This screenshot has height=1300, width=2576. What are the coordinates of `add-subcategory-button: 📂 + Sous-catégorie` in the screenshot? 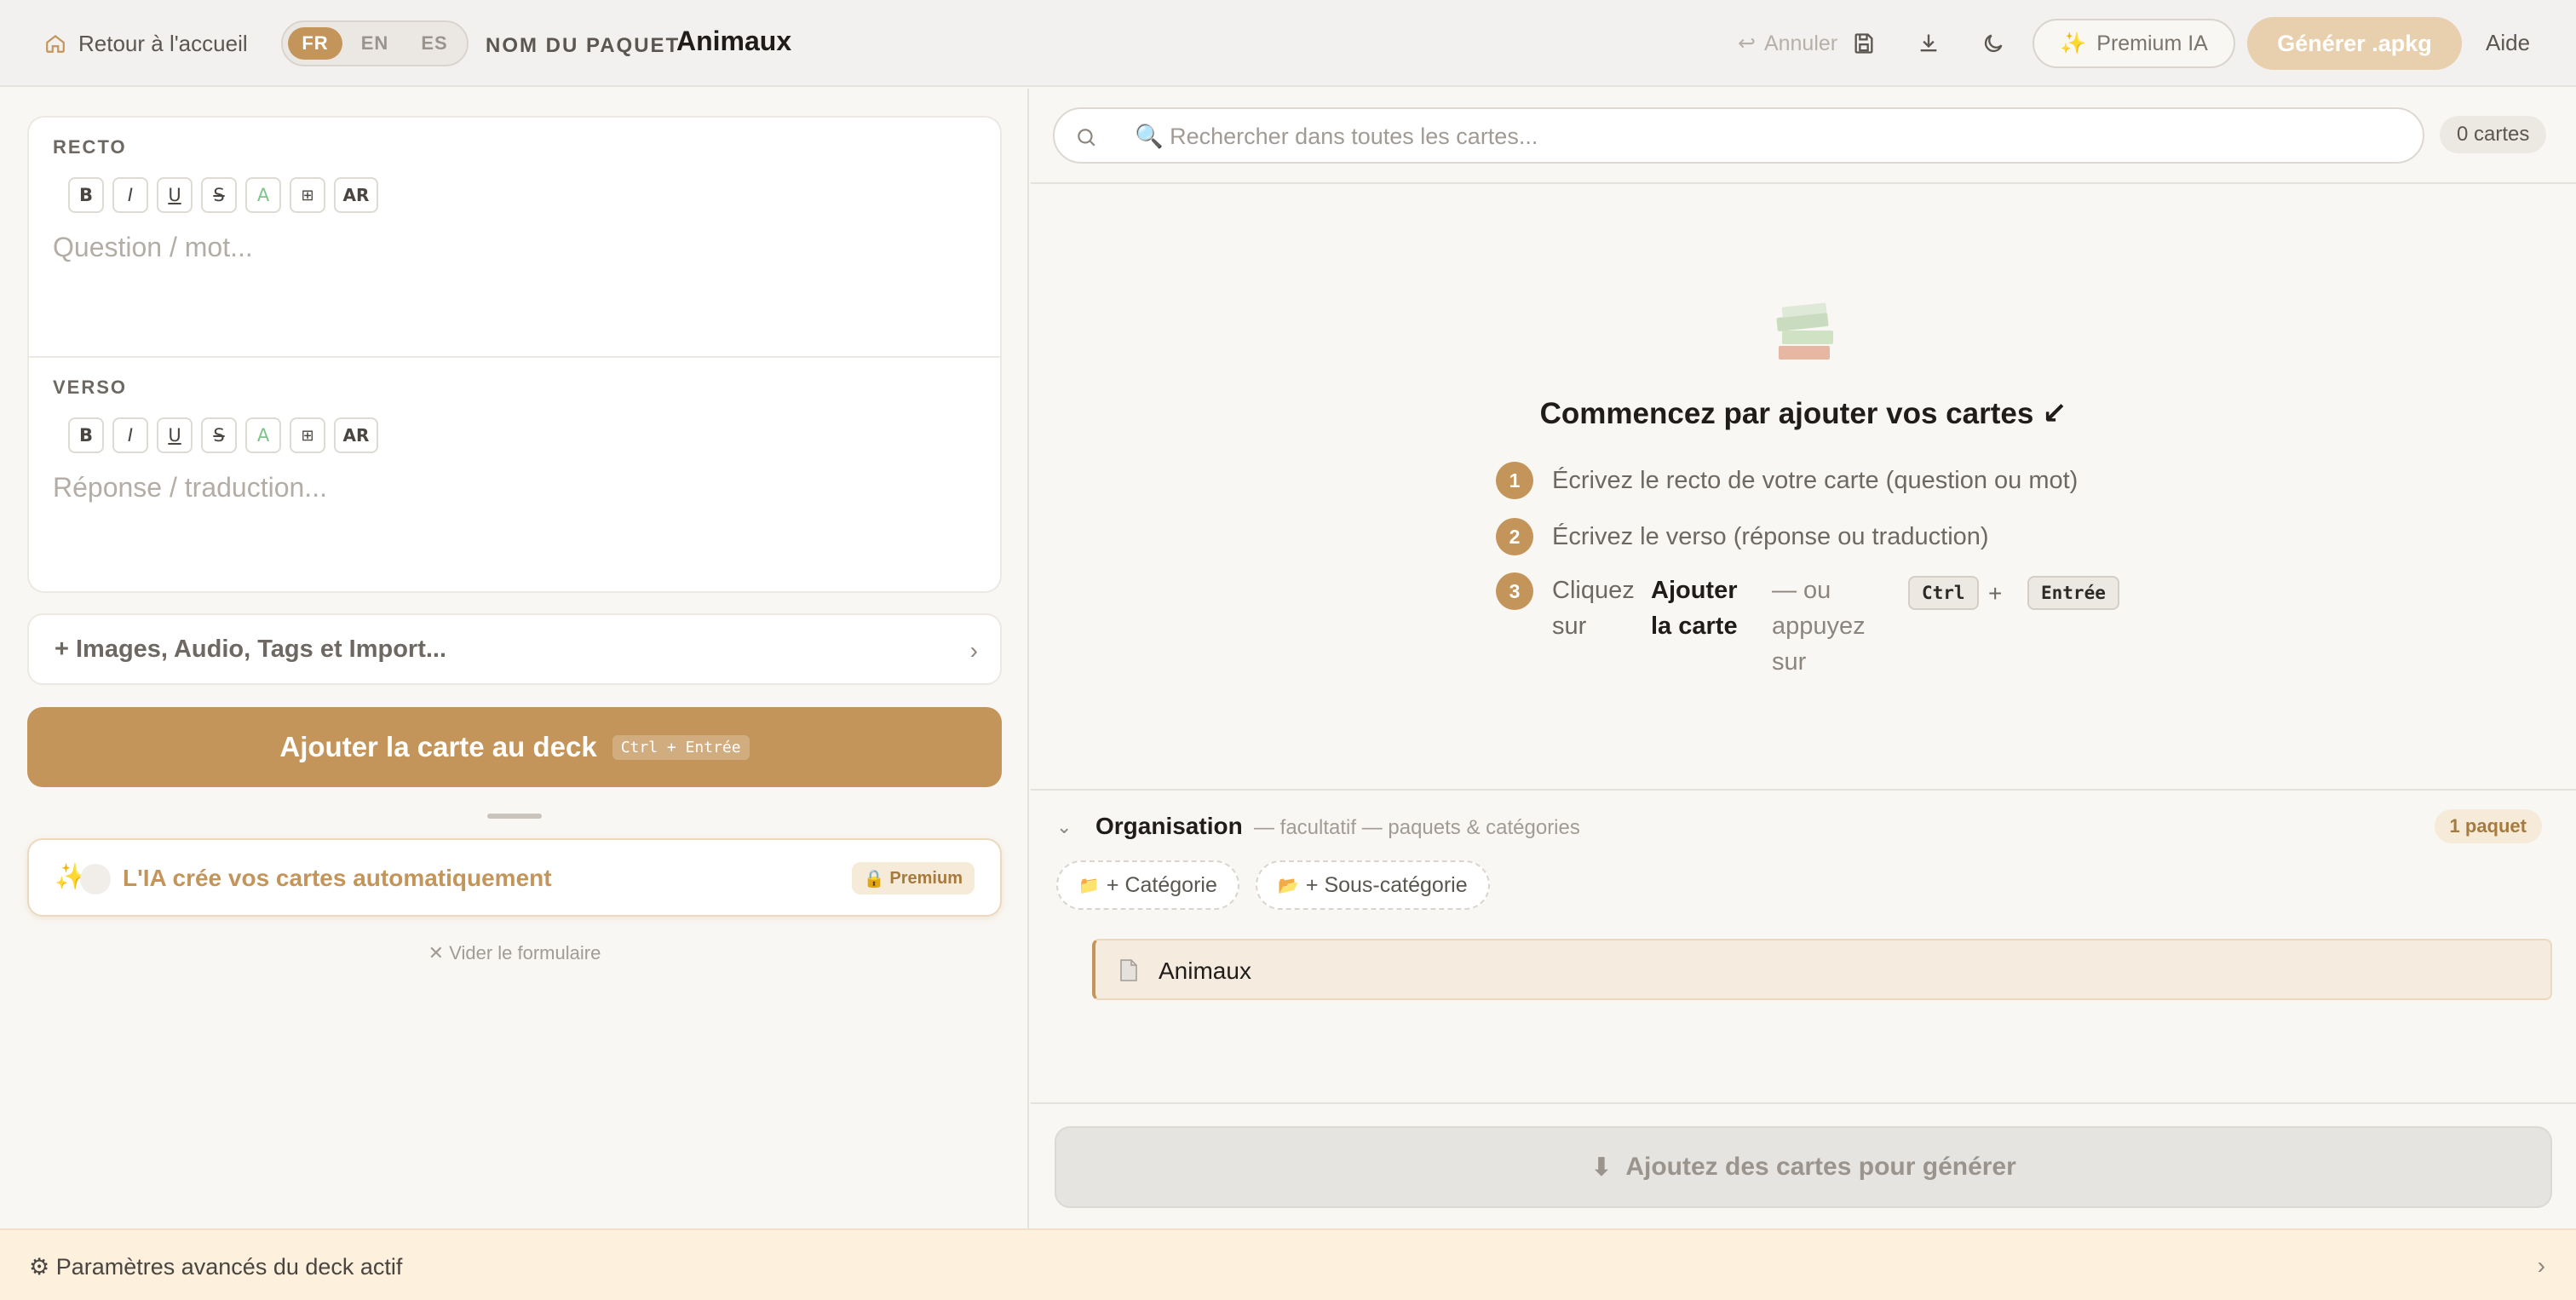 It's located at (1373, 885).